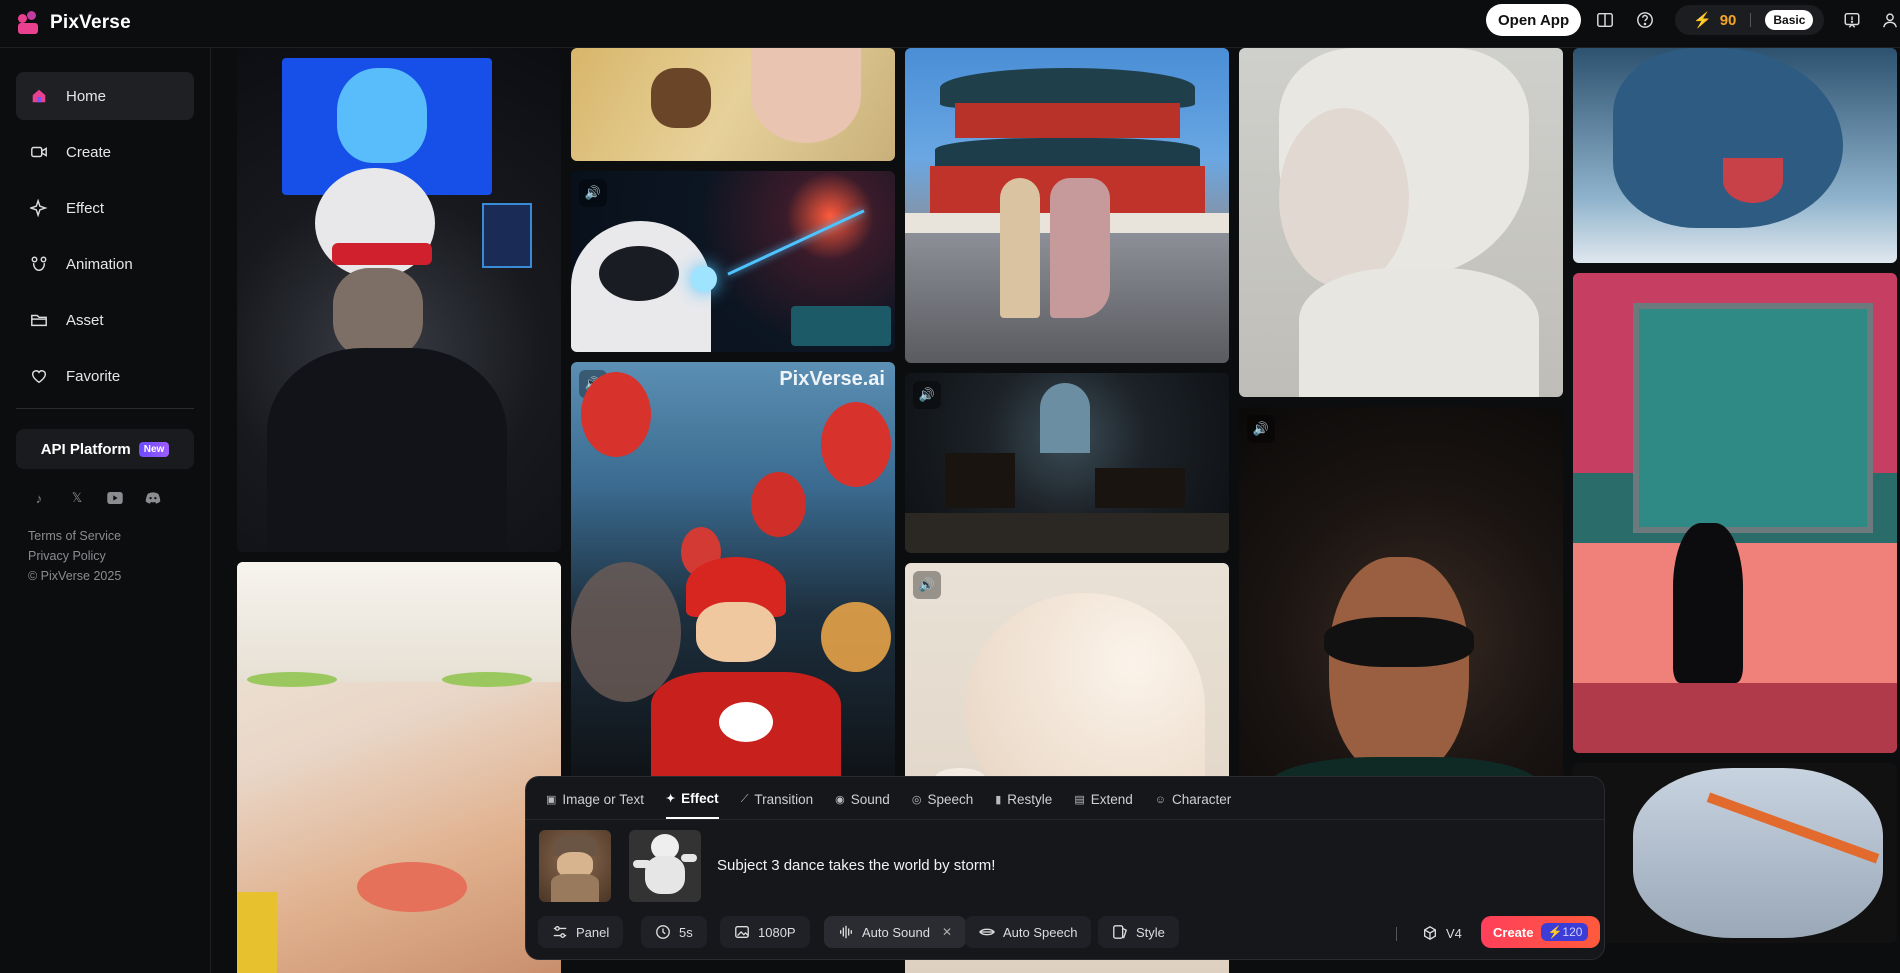  I want to click on notification-icon, so click(1852, 20).